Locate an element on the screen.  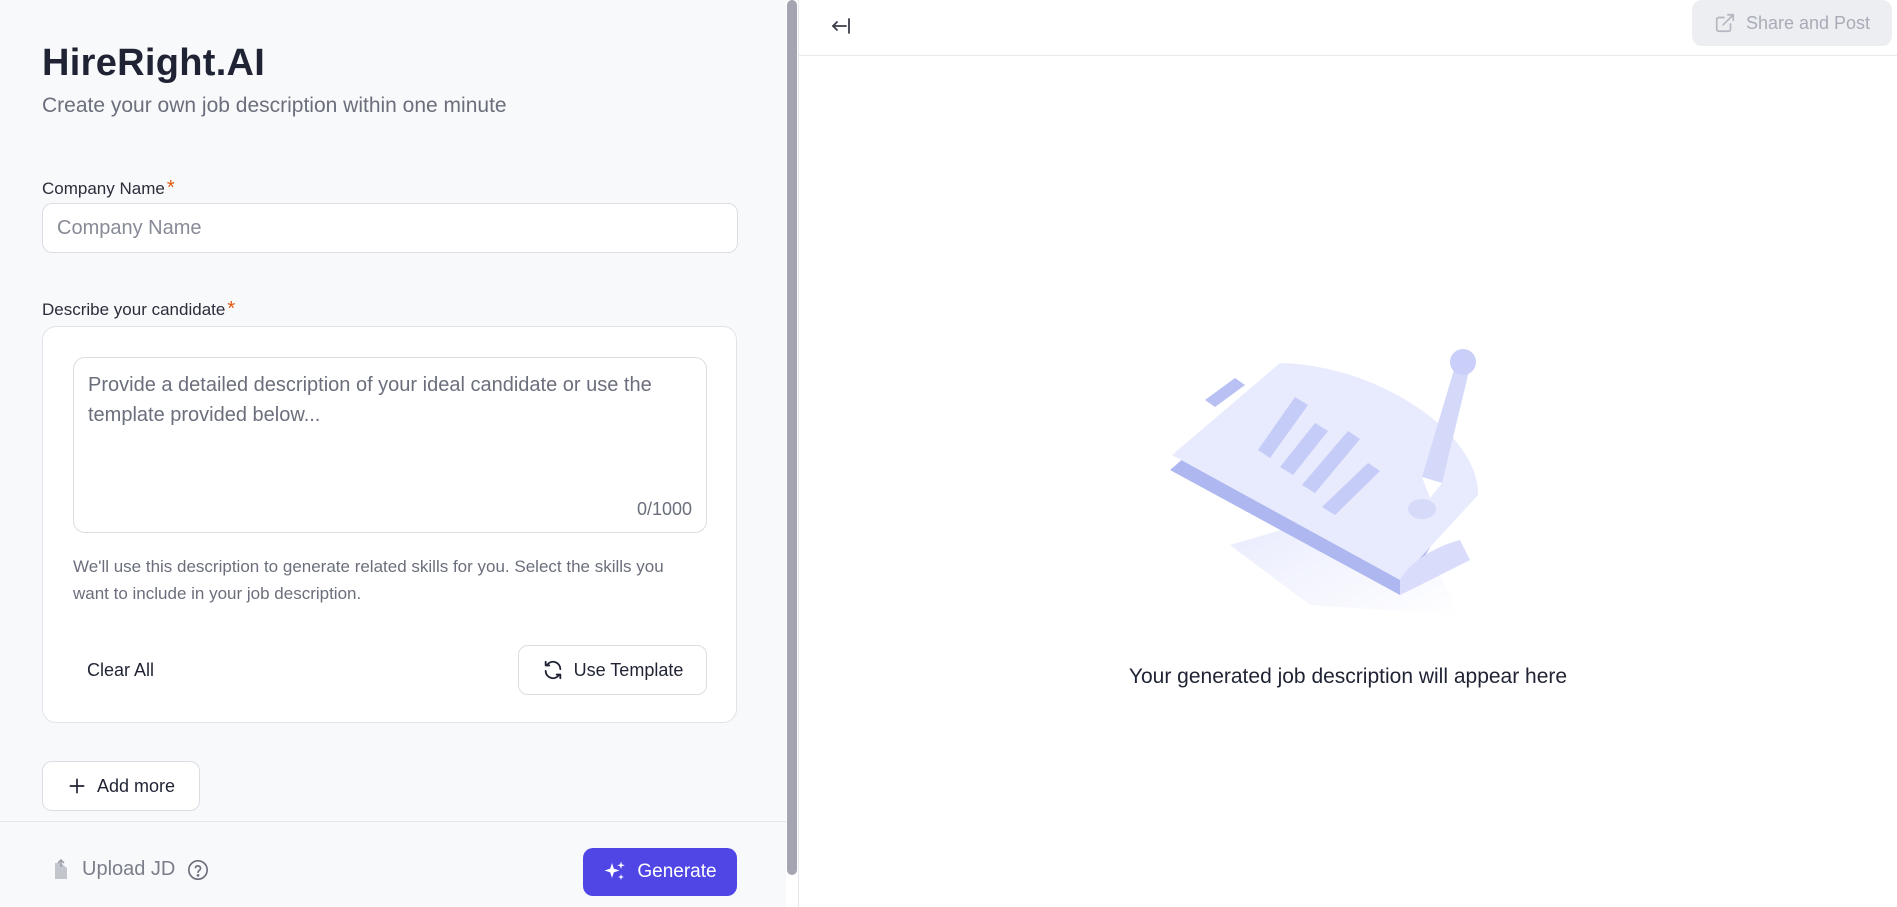
panel-divider is located at coordinates (798, 453).